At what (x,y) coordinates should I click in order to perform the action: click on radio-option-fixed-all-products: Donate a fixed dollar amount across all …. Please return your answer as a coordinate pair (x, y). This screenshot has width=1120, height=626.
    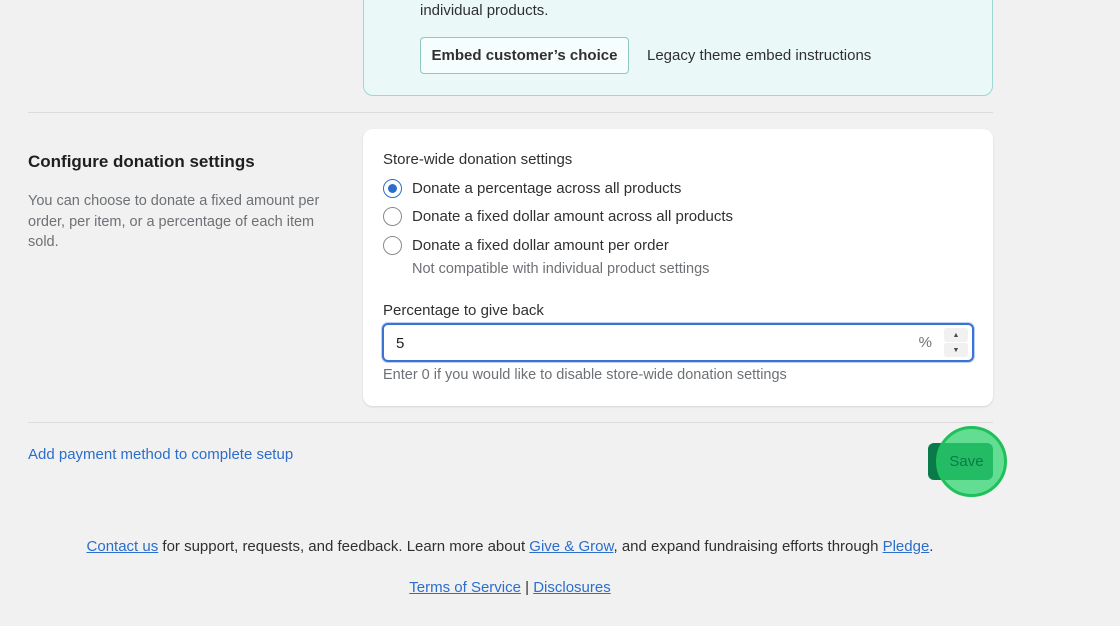
    Looking at the image, I should click on (558, 216).